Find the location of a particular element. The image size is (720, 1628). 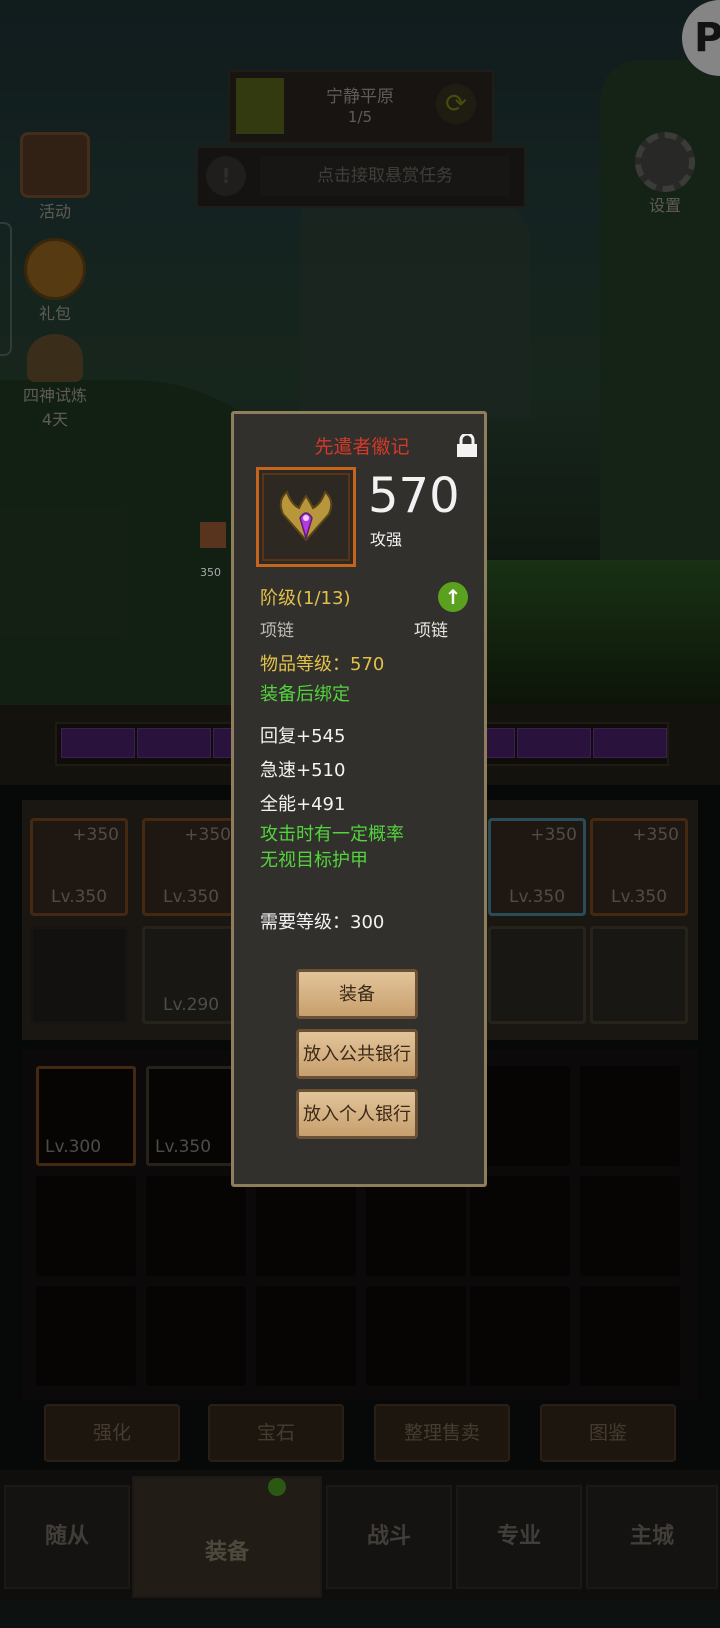

required-level: 需要等级：300 is located at coordinates (322, 922).